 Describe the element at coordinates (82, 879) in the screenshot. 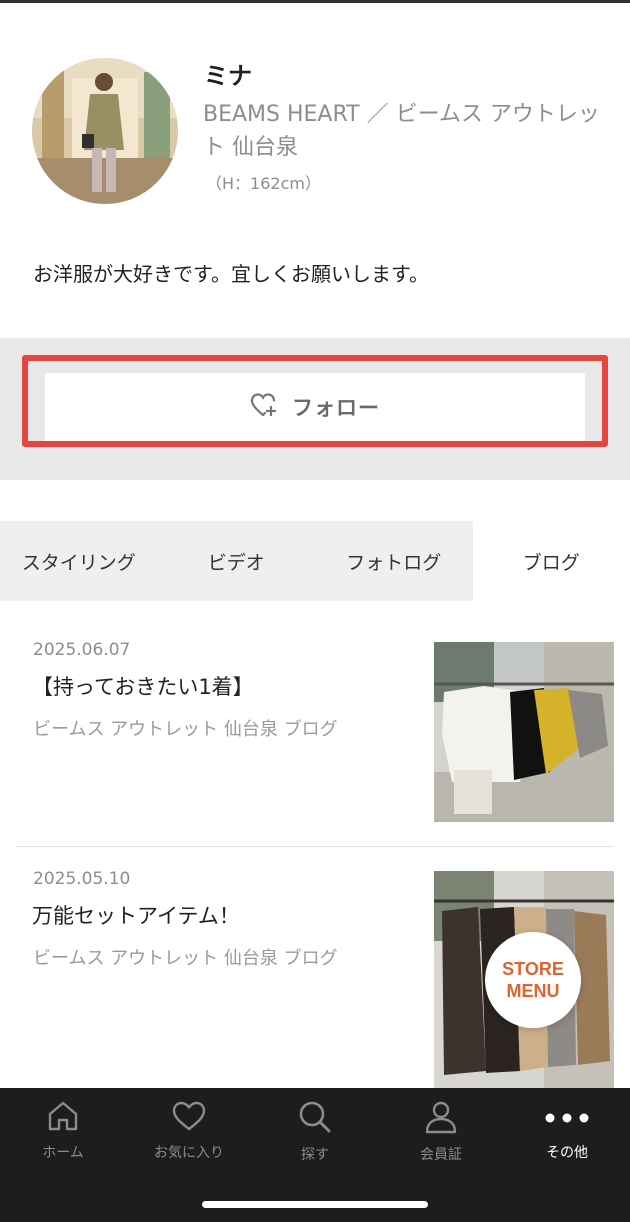

I see `blog-date: 2025.05.10` at that location.